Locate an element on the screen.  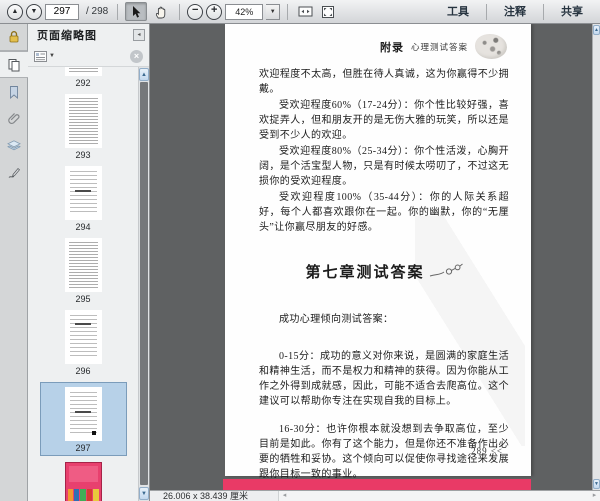
thumbnail-page-295: 295 is located at coordinates (83, 271).